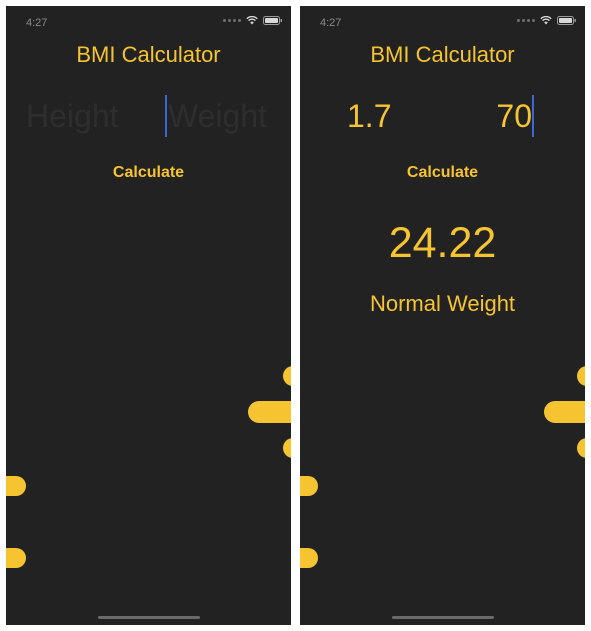  Describe the element at coordinates (442, 303) in the screenshot. I see `bmi-category-label: Normal Weight` at that location.